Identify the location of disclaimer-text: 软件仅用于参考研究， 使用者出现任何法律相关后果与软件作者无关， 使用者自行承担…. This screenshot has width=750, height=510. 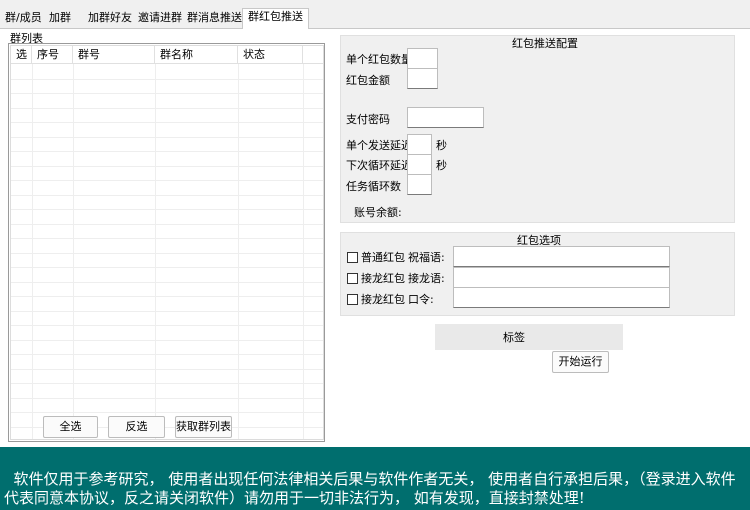
(370, 488).